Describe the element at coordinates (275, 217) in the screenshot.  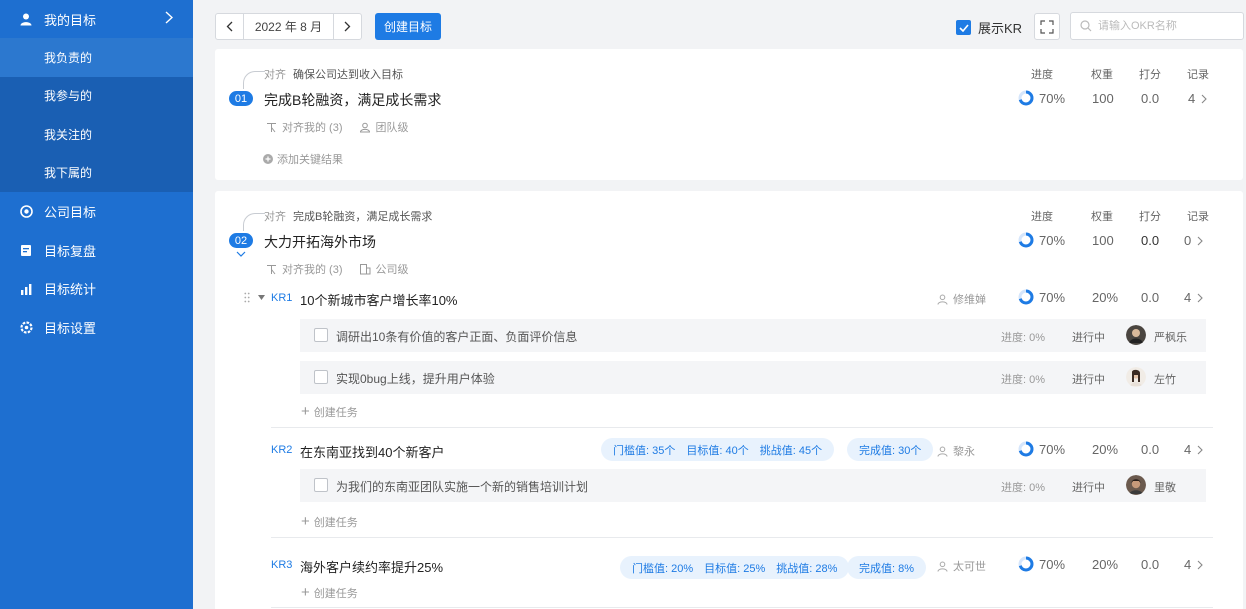
I see `align-label: 对齐` at that location.